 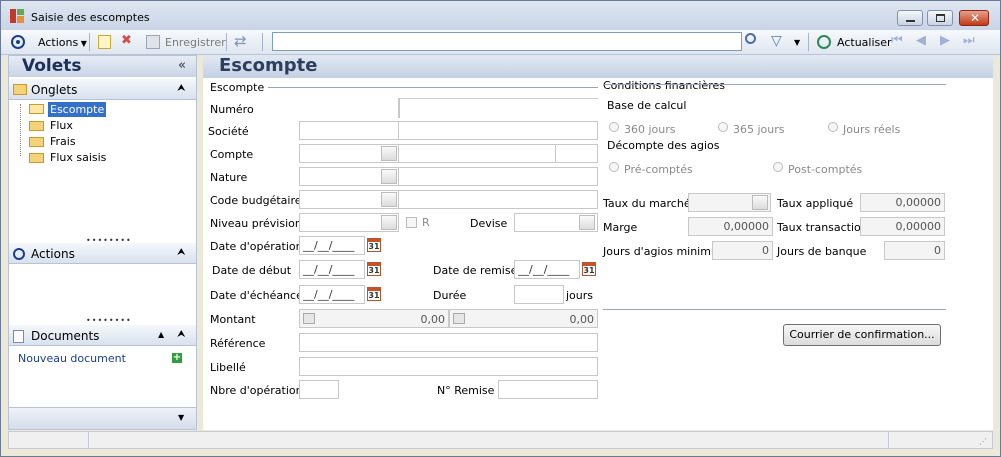 I want to click on folder-icon, so click(x=36, y=126).